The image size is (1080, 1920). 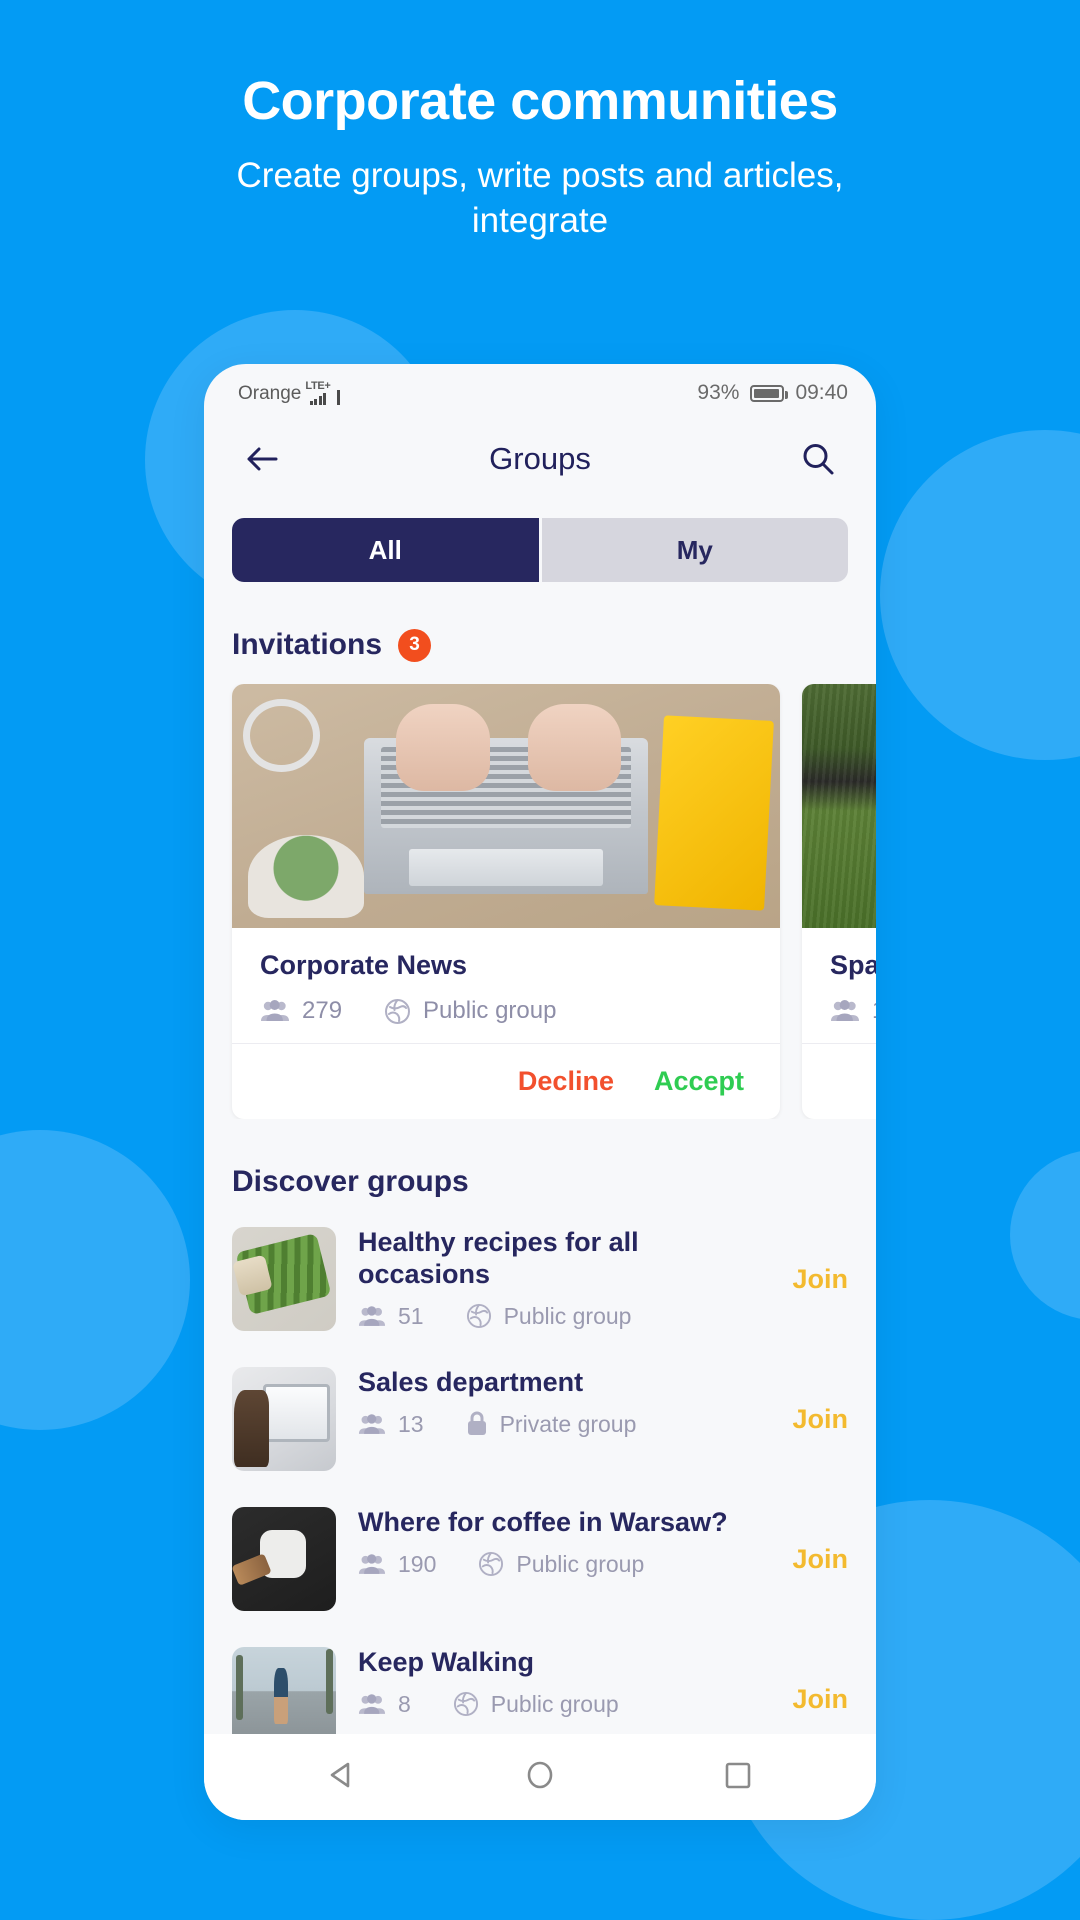 What do you see at coordinates (821, 392) in the screenshot?
I see `clock-label: 09:40` at bounding box center [821, 392].